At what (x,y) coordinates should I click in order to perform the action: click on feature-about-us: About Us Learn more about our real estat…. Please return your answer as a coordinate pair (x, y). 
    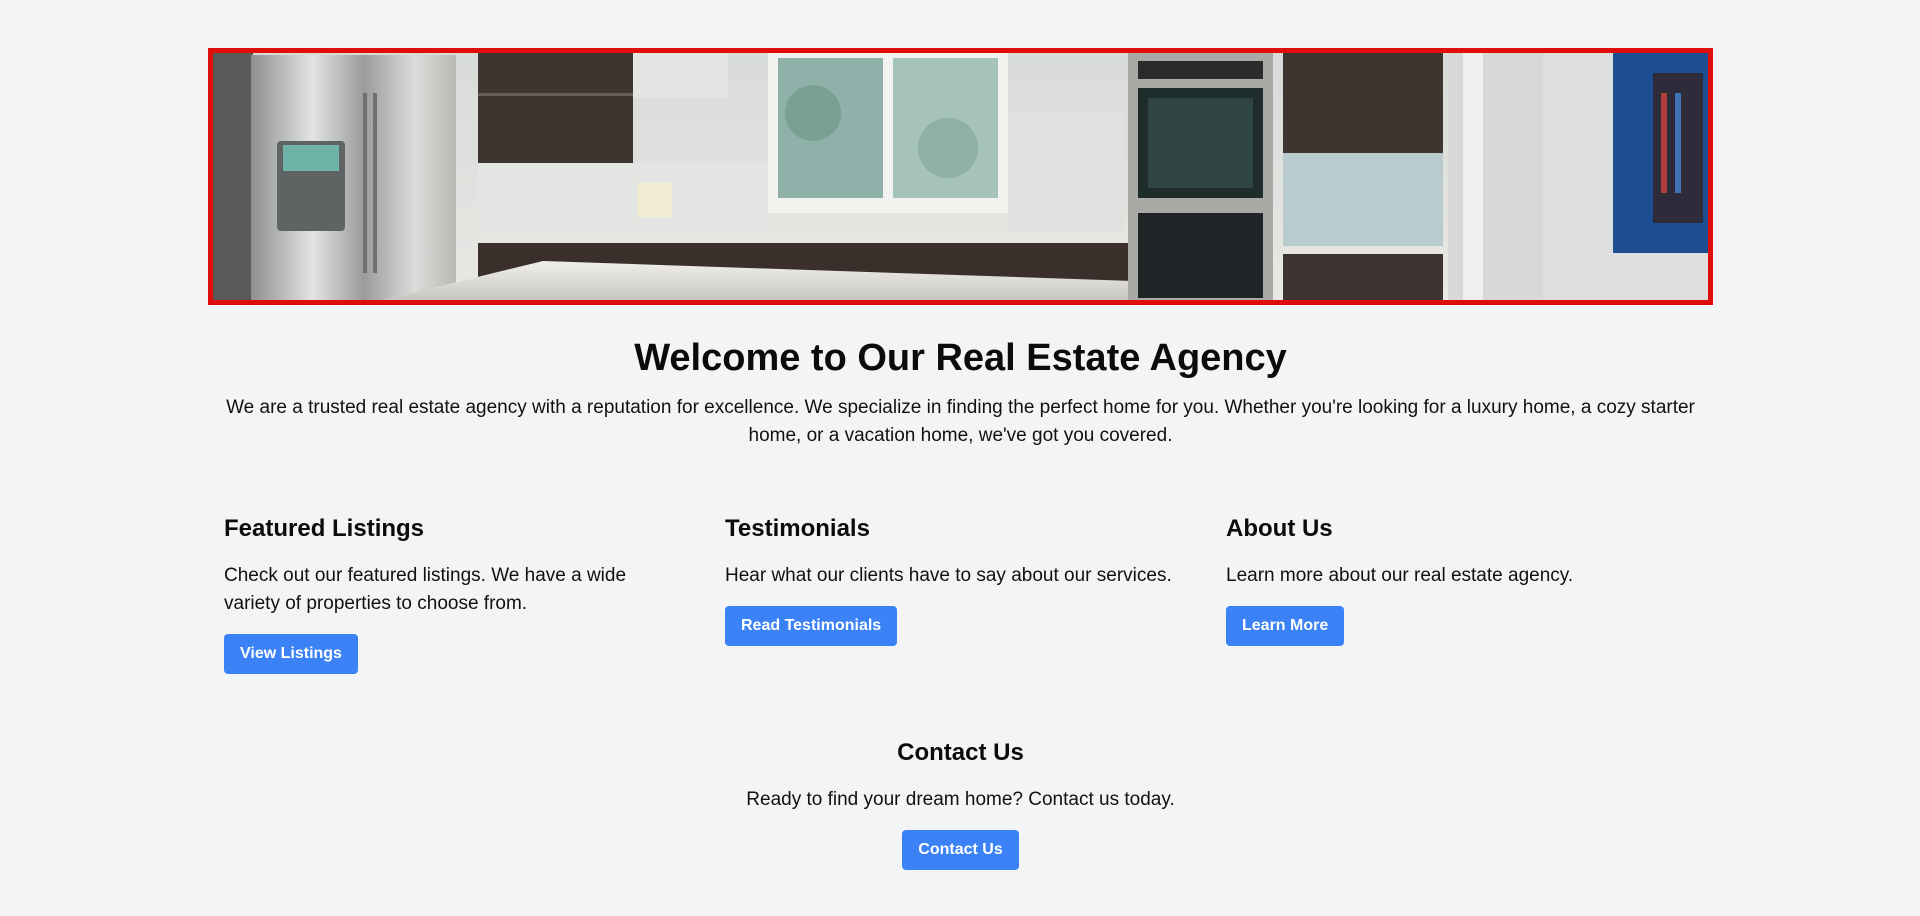
    Looking at the image, I should click on (1476, 593).